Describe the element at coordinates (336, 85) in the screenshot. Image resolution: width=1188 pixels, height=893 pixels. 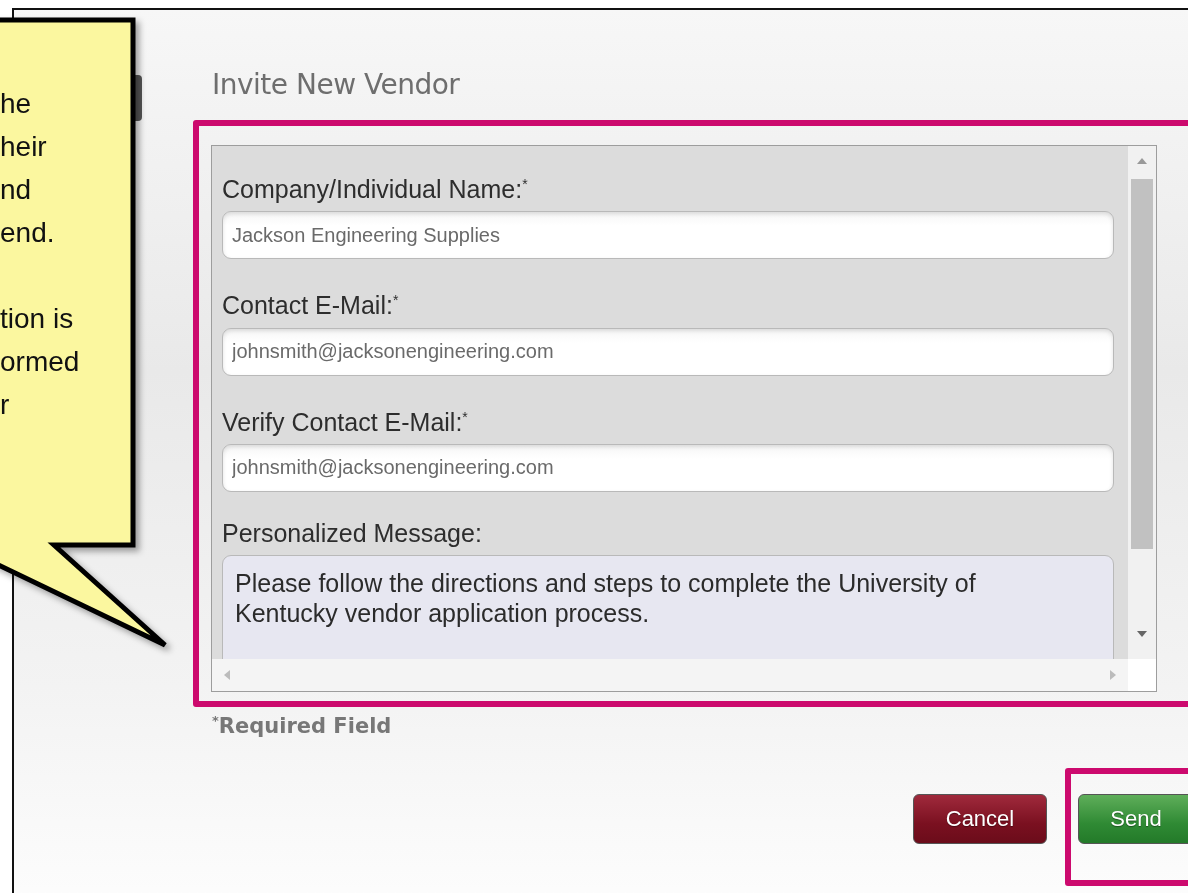
I see `dialog-title: Invite New Vendor` at that location.